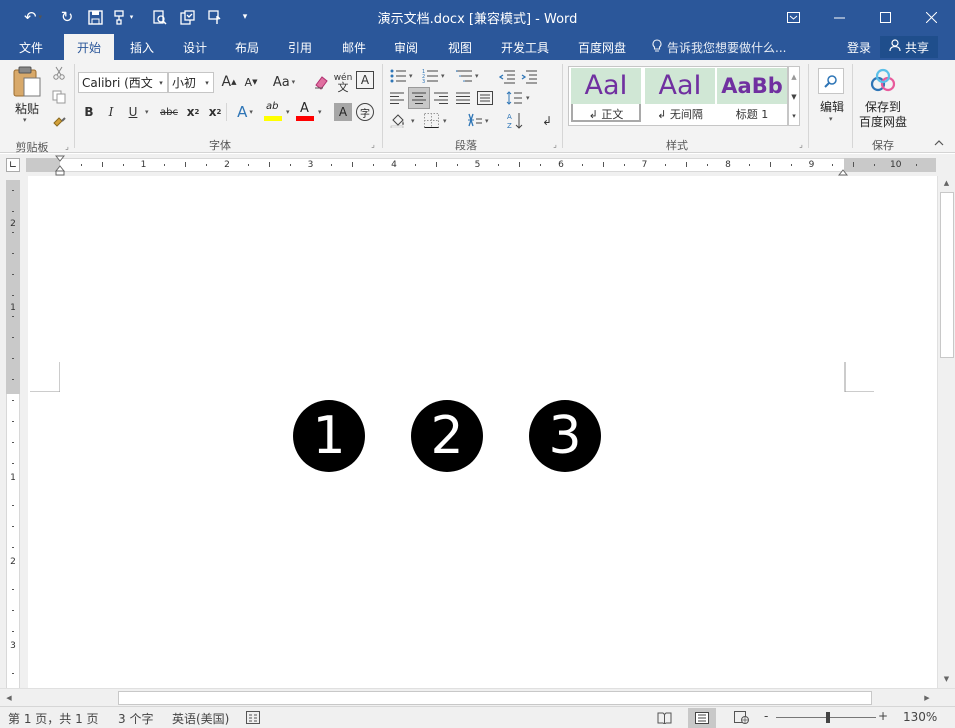  What do you see at coordinates (229, 82) in the screenshot?
I see `grow-font-icon: A ▲` at bounding box center [229, 82].